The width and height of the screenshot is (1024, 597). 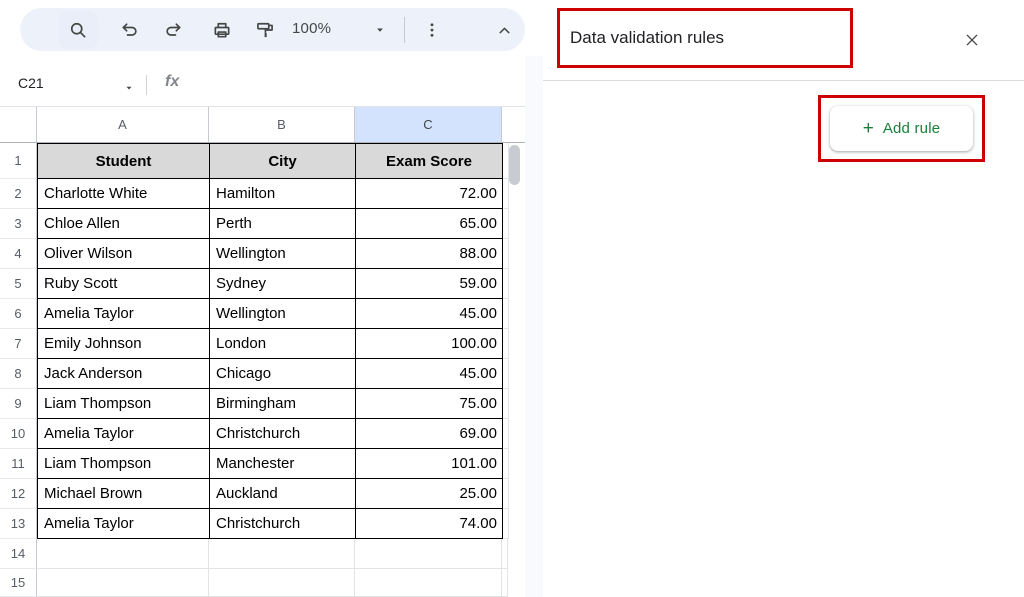 What do you see at coordinates (18, 124) in the screenshot?
I see `select-all-corner` at bounding box center [18, 124].